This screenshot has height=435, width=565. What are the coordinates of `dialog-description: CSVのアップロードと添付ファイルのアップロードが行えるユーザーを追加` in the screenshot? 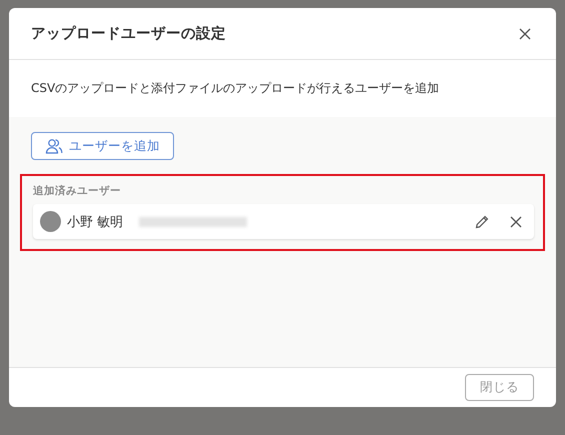 It's located at (235, 88).